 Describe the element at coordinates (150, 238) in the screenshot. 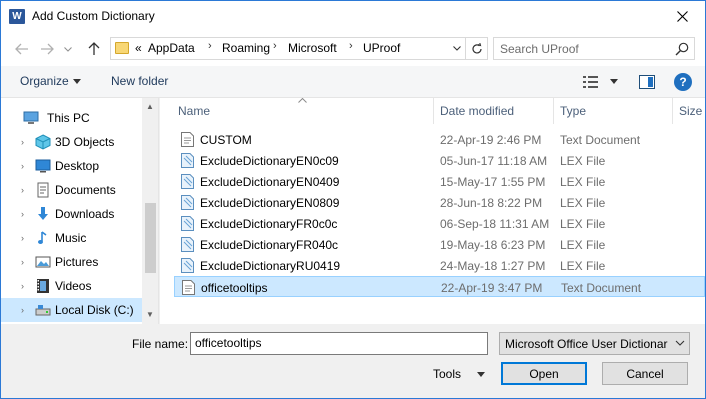

I see `scrollbar-thumb` at that location.